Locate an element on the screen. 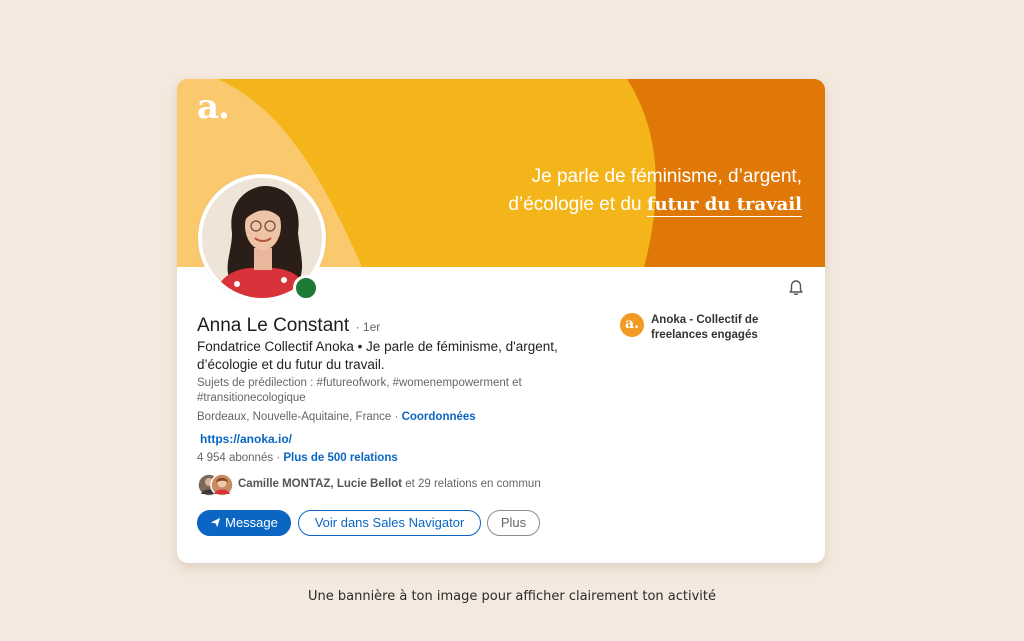 This screenshot has height=641, width=1024. mutual-avatars is located at coordinates (215, 485).